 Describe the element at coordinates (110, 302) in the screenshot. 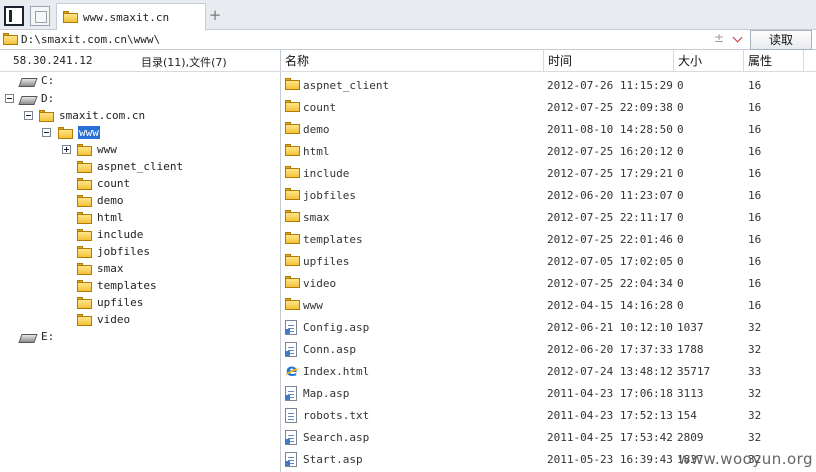

I see `tree-node-upfiles: upfiles` at that location.